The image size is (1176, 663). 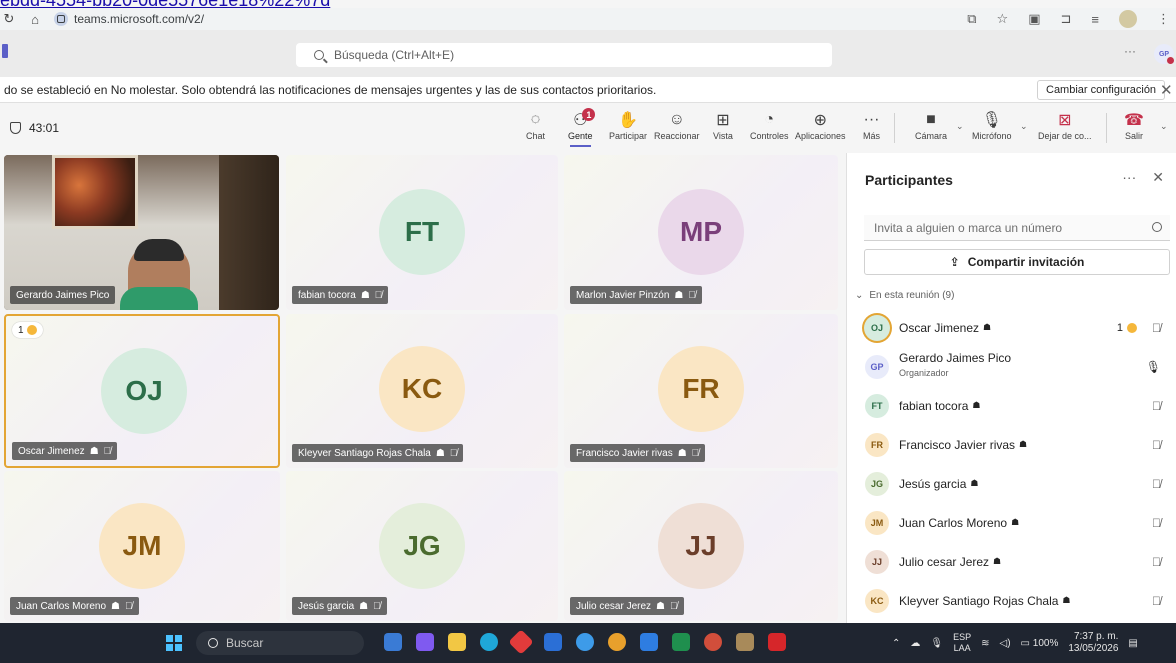 What do you see at coordinates (915, 643) in the screenshot?
I see `cloud-icon: ☁` at bounding box center [915, 643].